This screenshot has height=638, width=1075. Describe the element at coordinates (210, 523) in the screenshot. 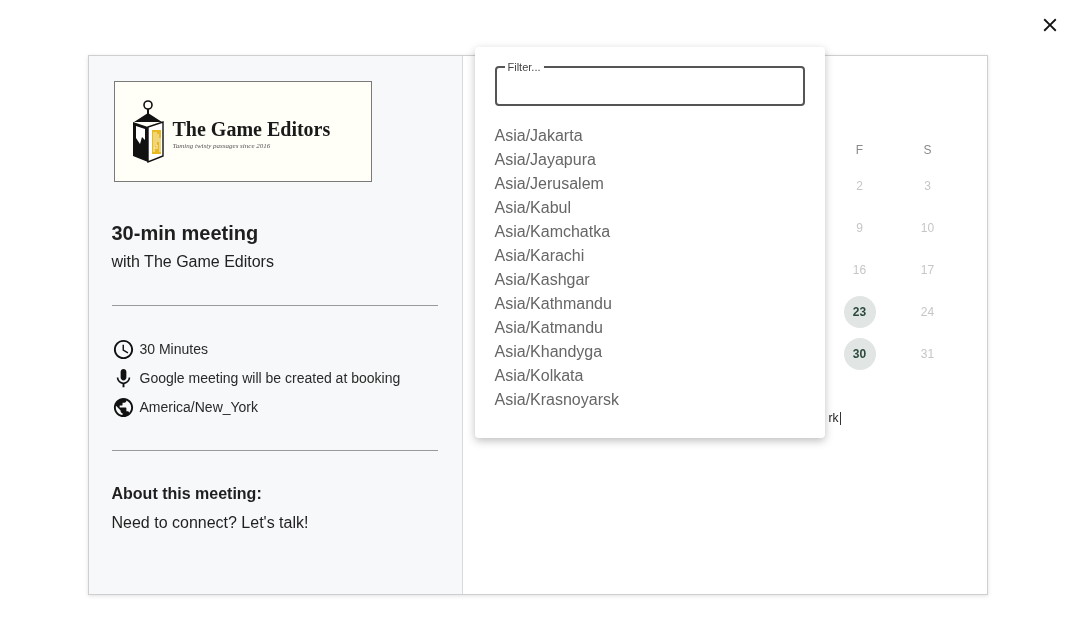

I see `about-text: Need to connect? Let's talk!` at that location.